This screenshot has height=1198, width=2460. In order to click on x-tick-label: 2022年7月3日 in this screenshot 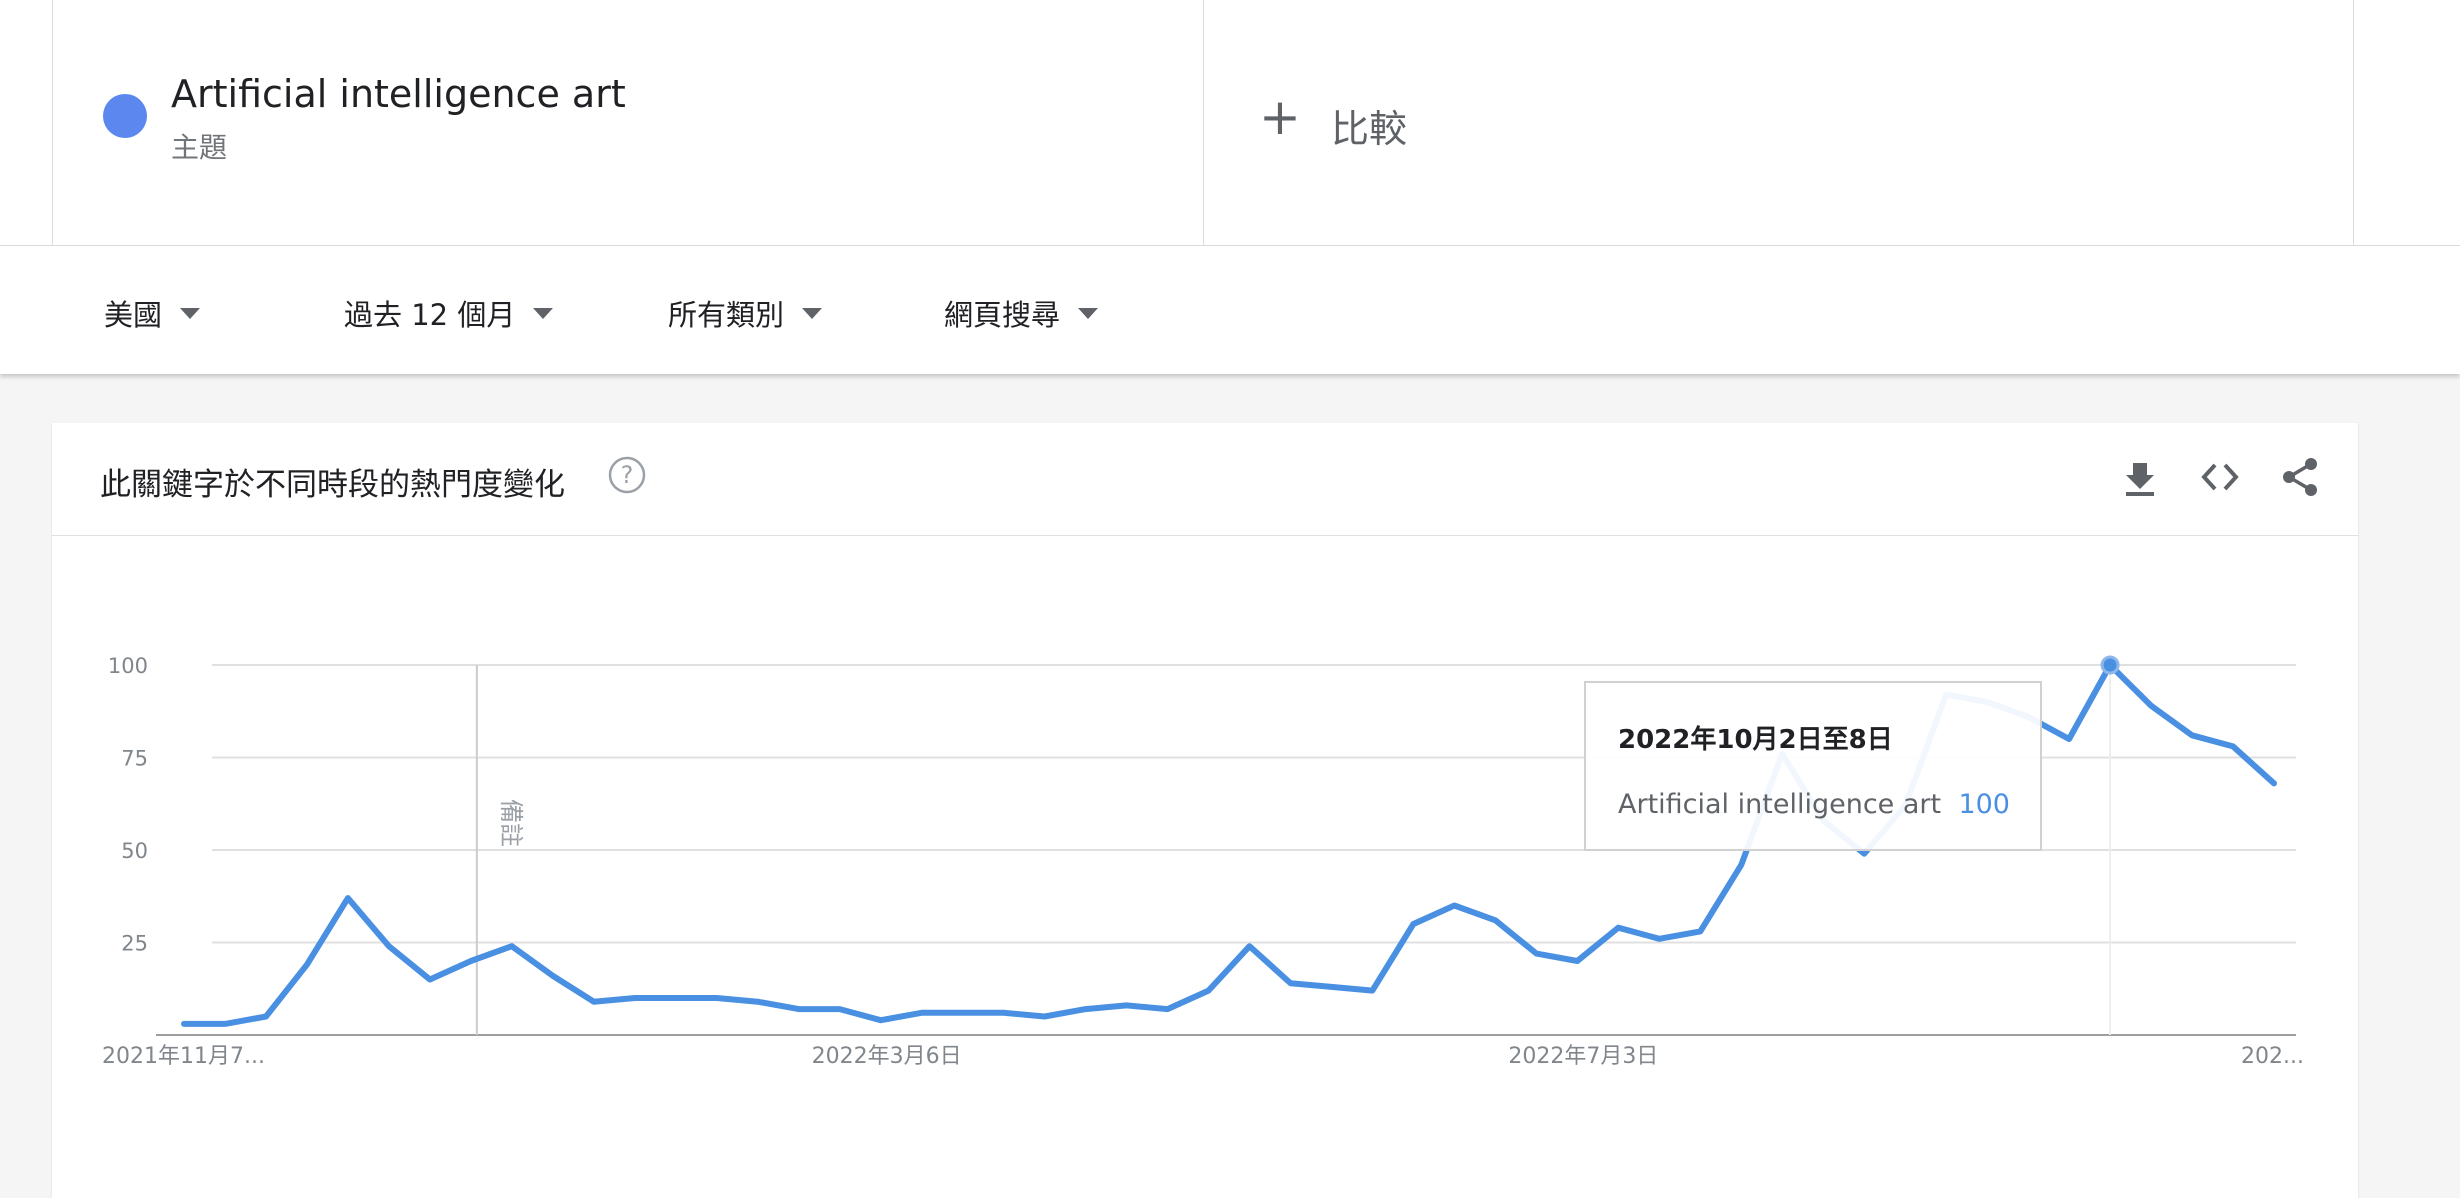, I will do `click(1583, 1056)`.